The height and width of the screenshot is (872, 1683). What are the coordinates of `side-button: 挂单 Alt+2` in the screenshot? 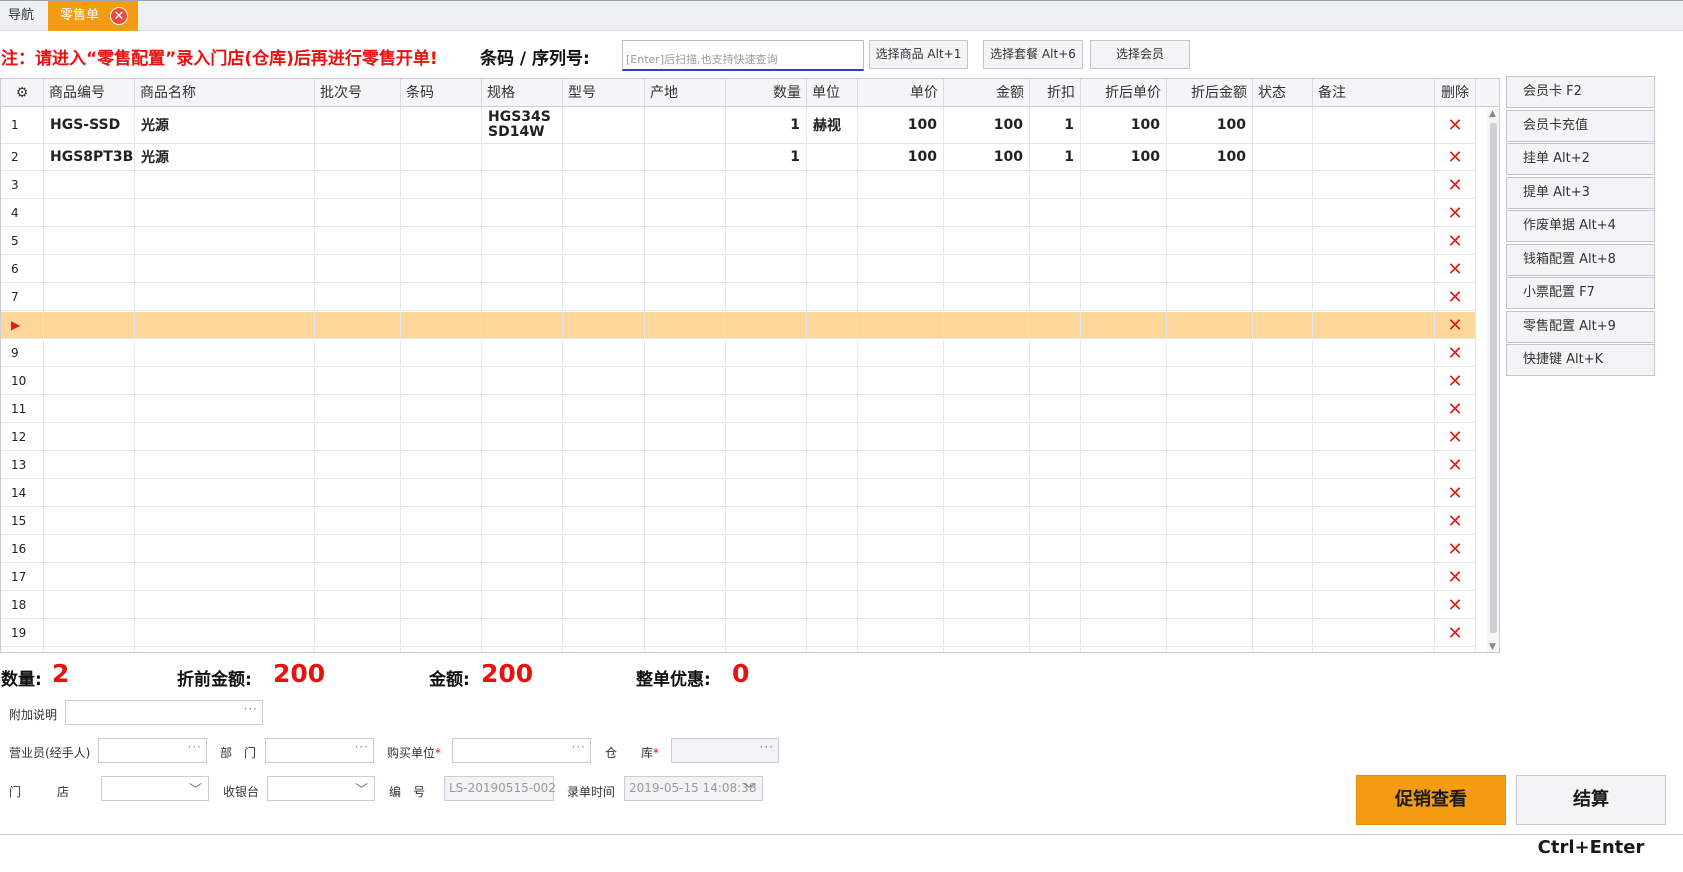 It's located at (1580, 159).